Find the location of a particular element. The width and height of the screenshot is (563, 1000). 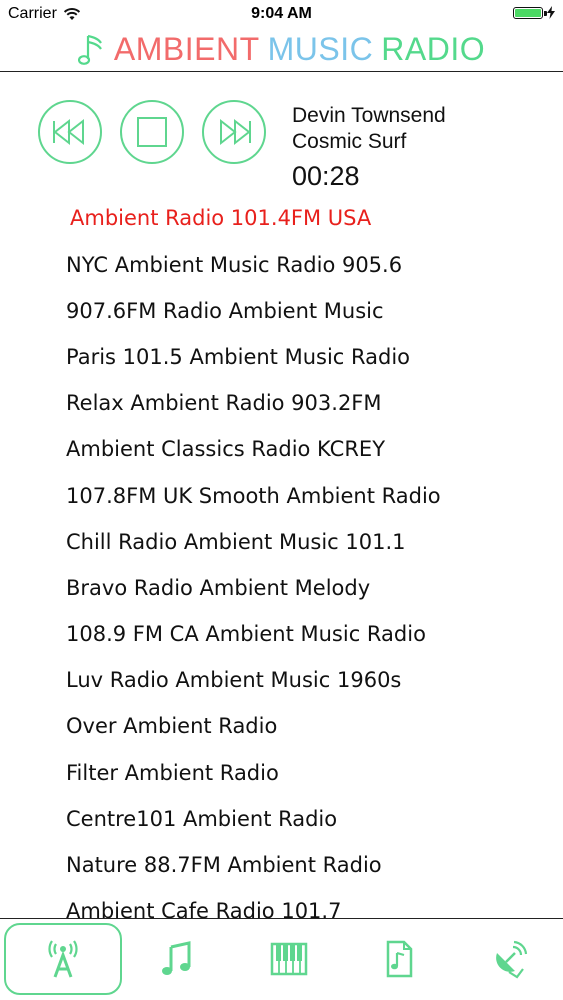

battery-icon is located at coordinates (530, 12).